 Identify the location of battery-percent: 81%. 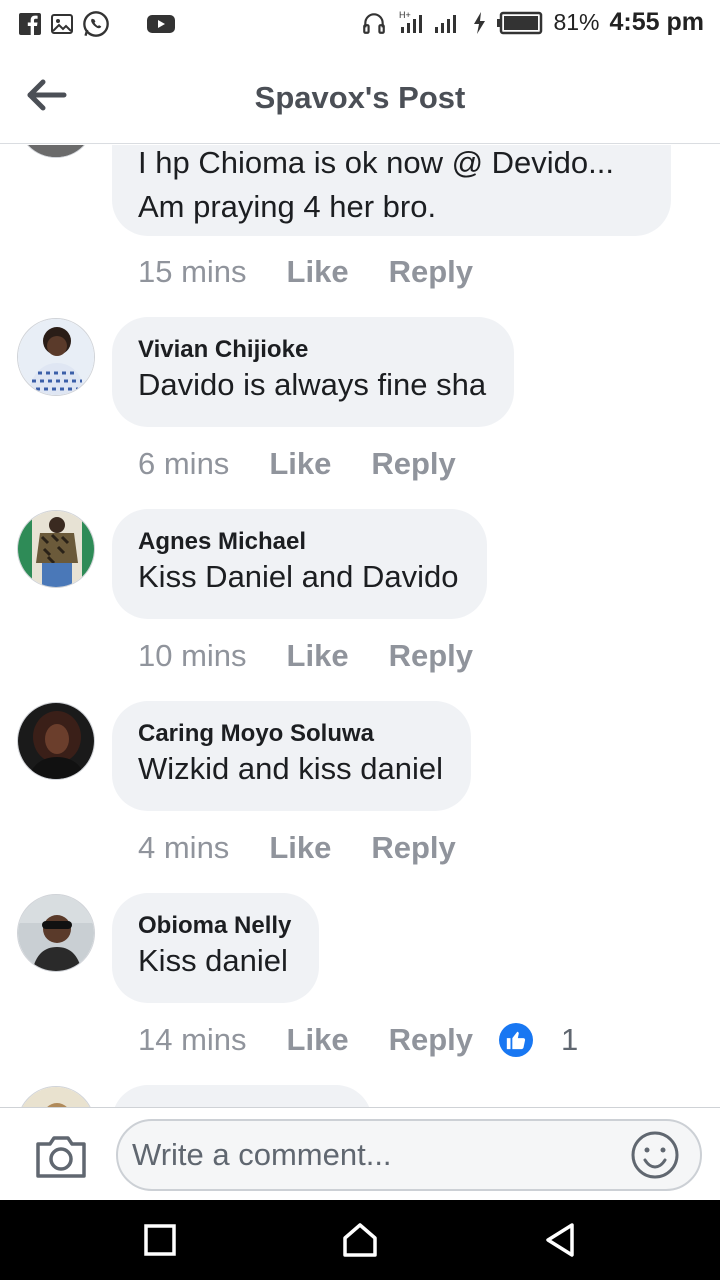
(576, 22).